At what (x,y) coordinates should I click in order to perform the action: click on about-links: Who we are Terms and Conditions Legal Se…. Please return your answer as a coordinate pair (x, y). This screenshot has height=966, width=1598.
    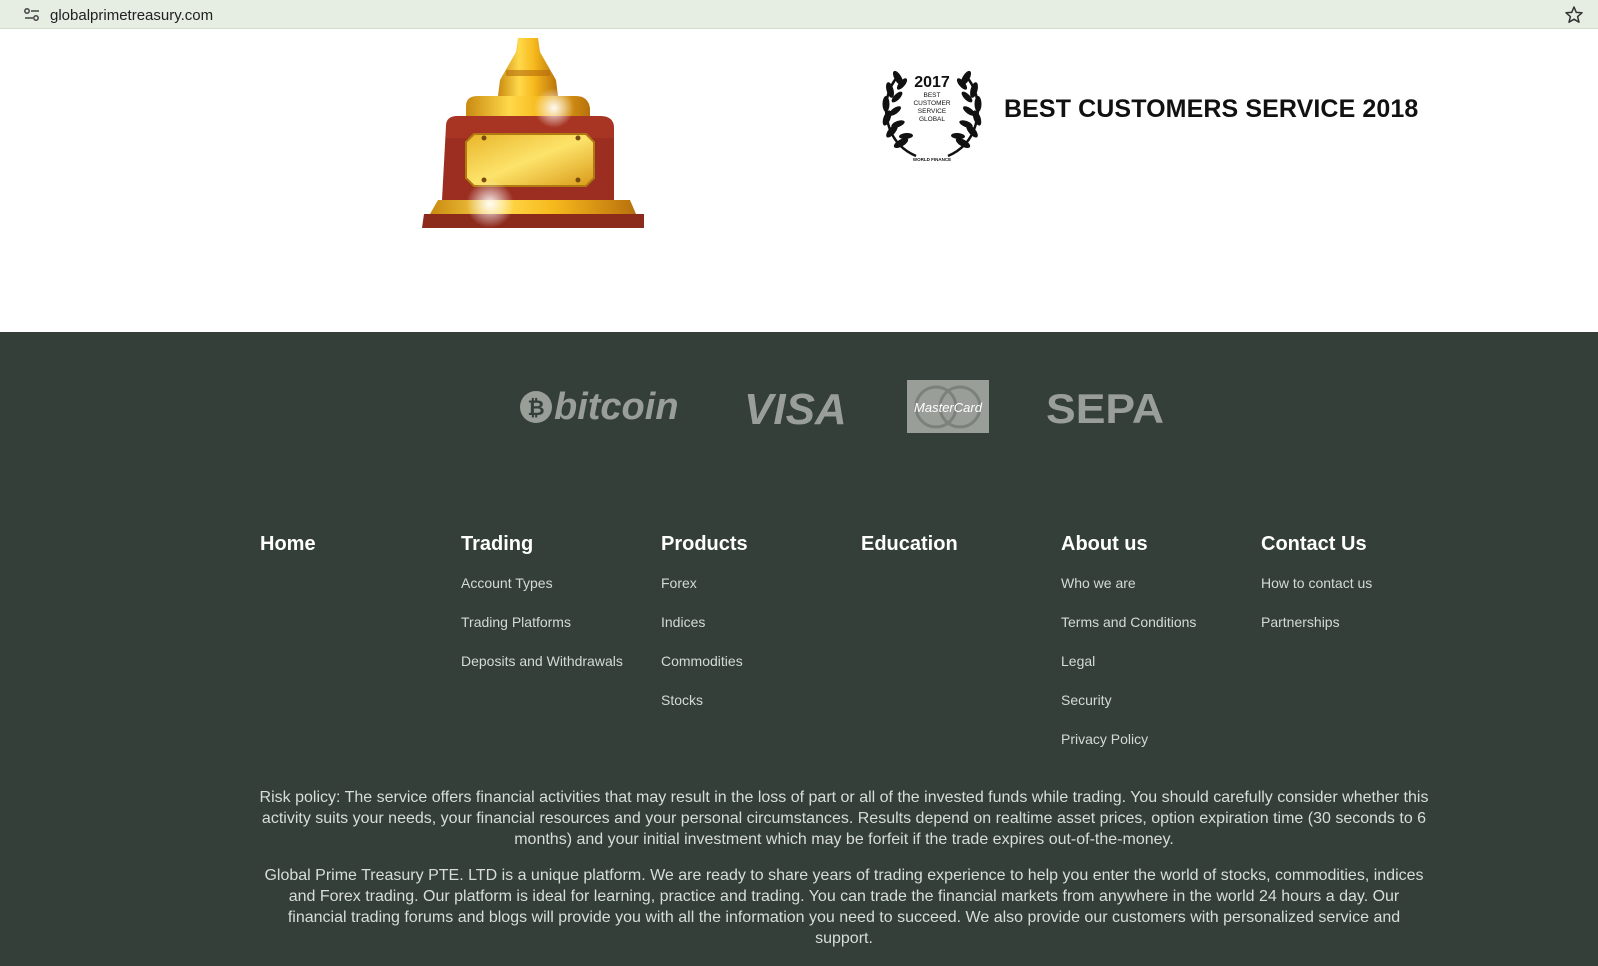
    Looking at the image, I should click on (1158, 672).